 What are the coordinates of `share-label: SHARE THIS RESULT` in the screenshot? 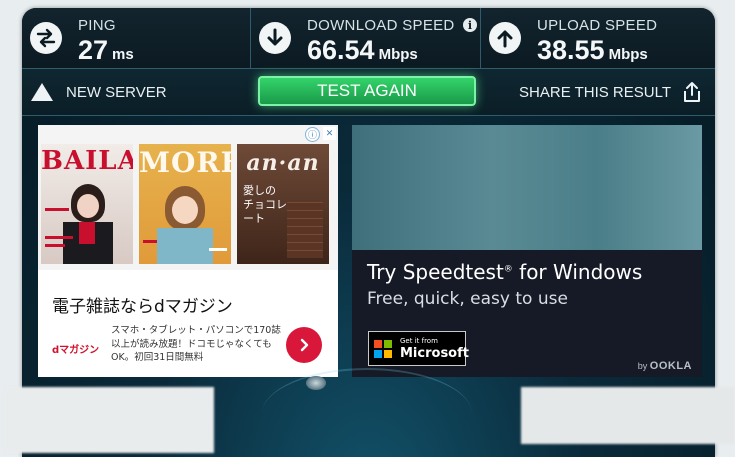 It's located at (595, 92).